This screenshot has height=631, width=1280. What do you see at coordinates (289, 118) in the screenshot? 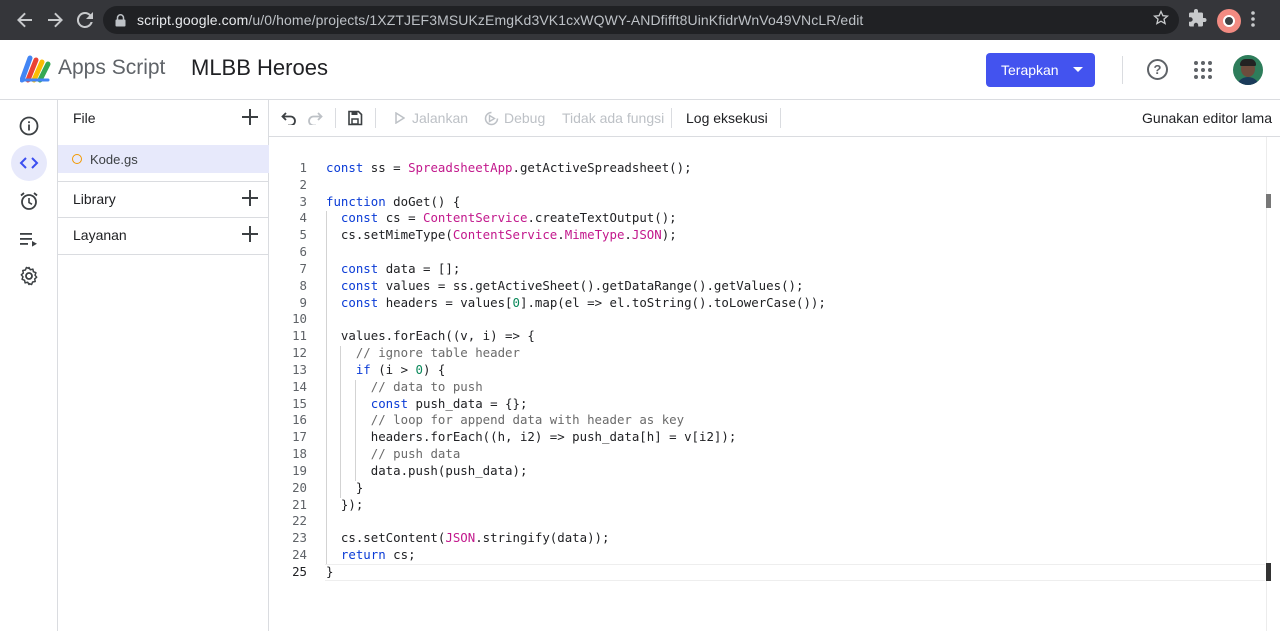
I see `undo-icon` at bounding box center [289, 118].